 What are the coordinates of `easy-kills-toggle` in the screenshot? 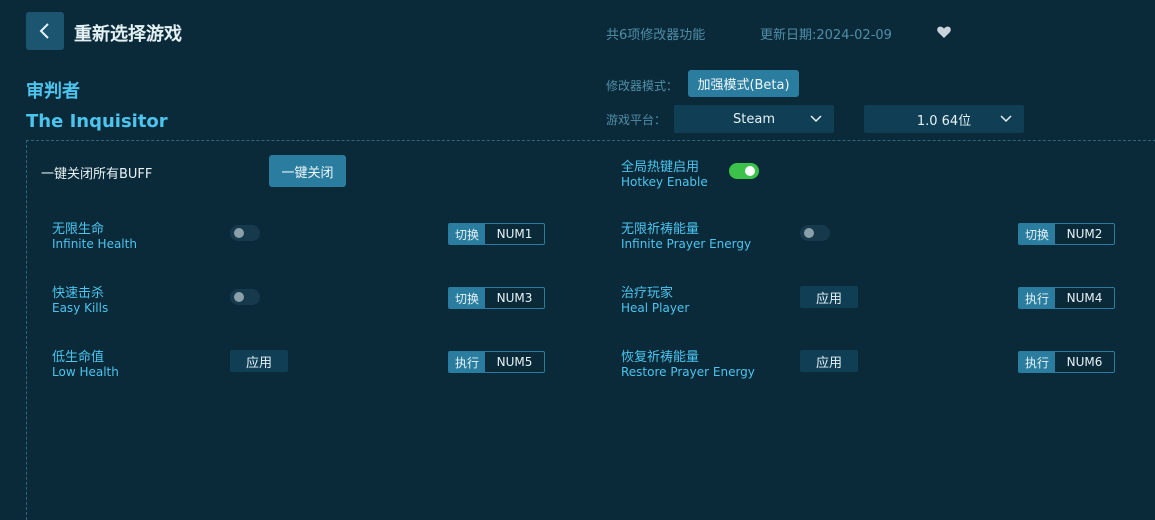 It's located at (245, 297).